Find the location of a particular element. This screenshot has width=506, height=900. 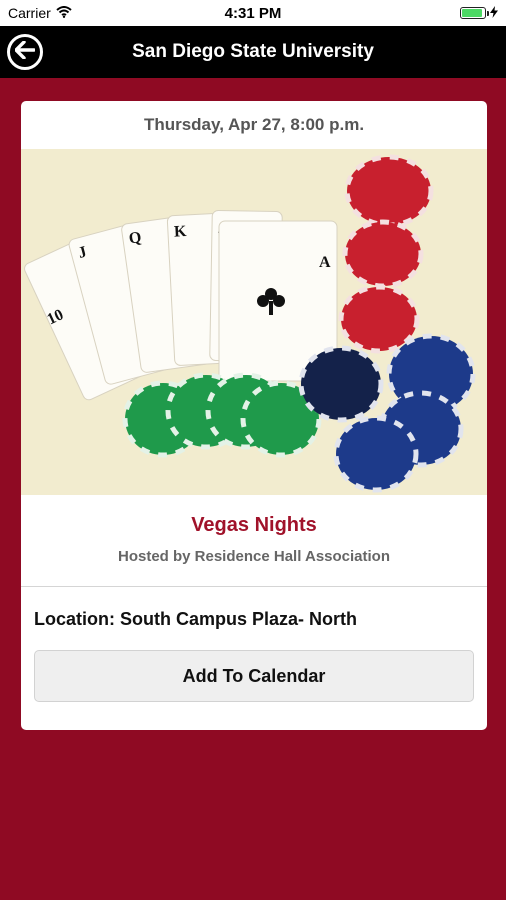

battery-icon is located at coordinates (474, 13).